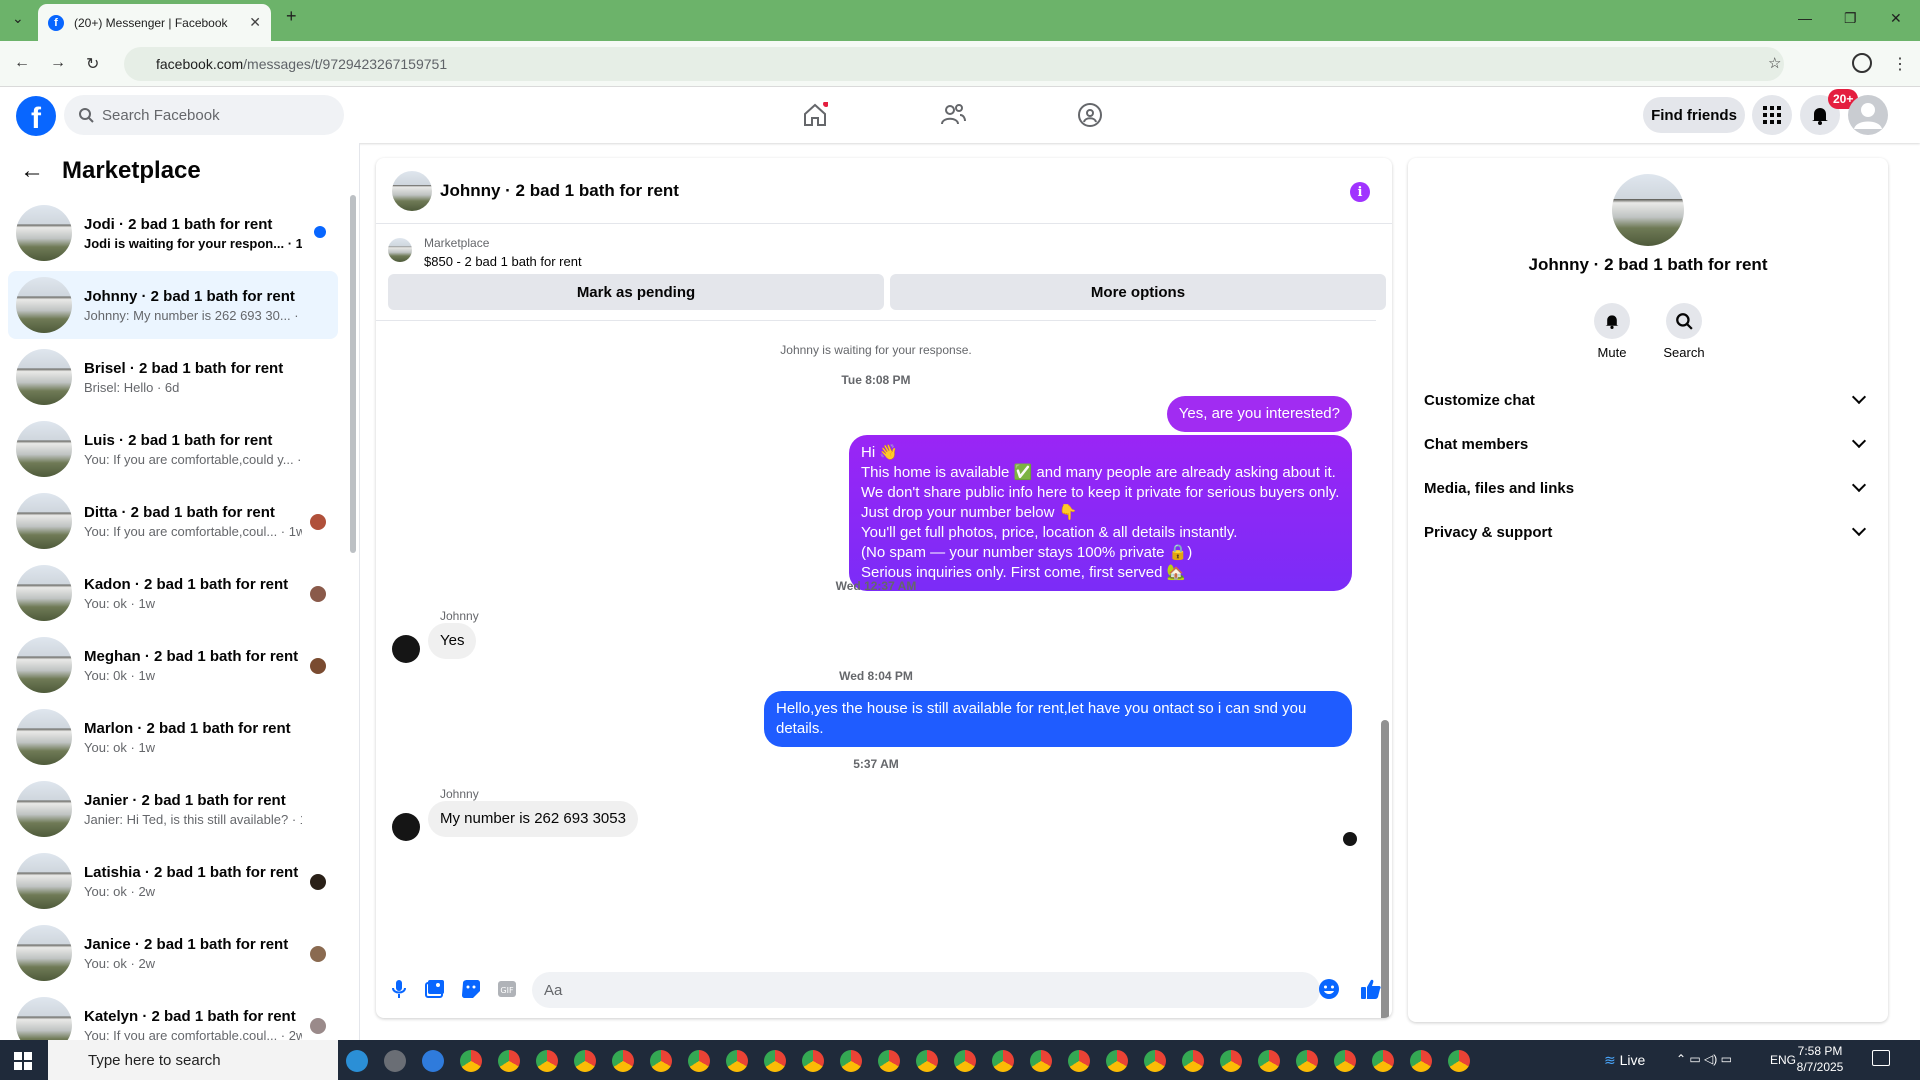  Describe the element at coordinates (1772, 115) in the screenshot. I see `menu-grid-icon` at that location.